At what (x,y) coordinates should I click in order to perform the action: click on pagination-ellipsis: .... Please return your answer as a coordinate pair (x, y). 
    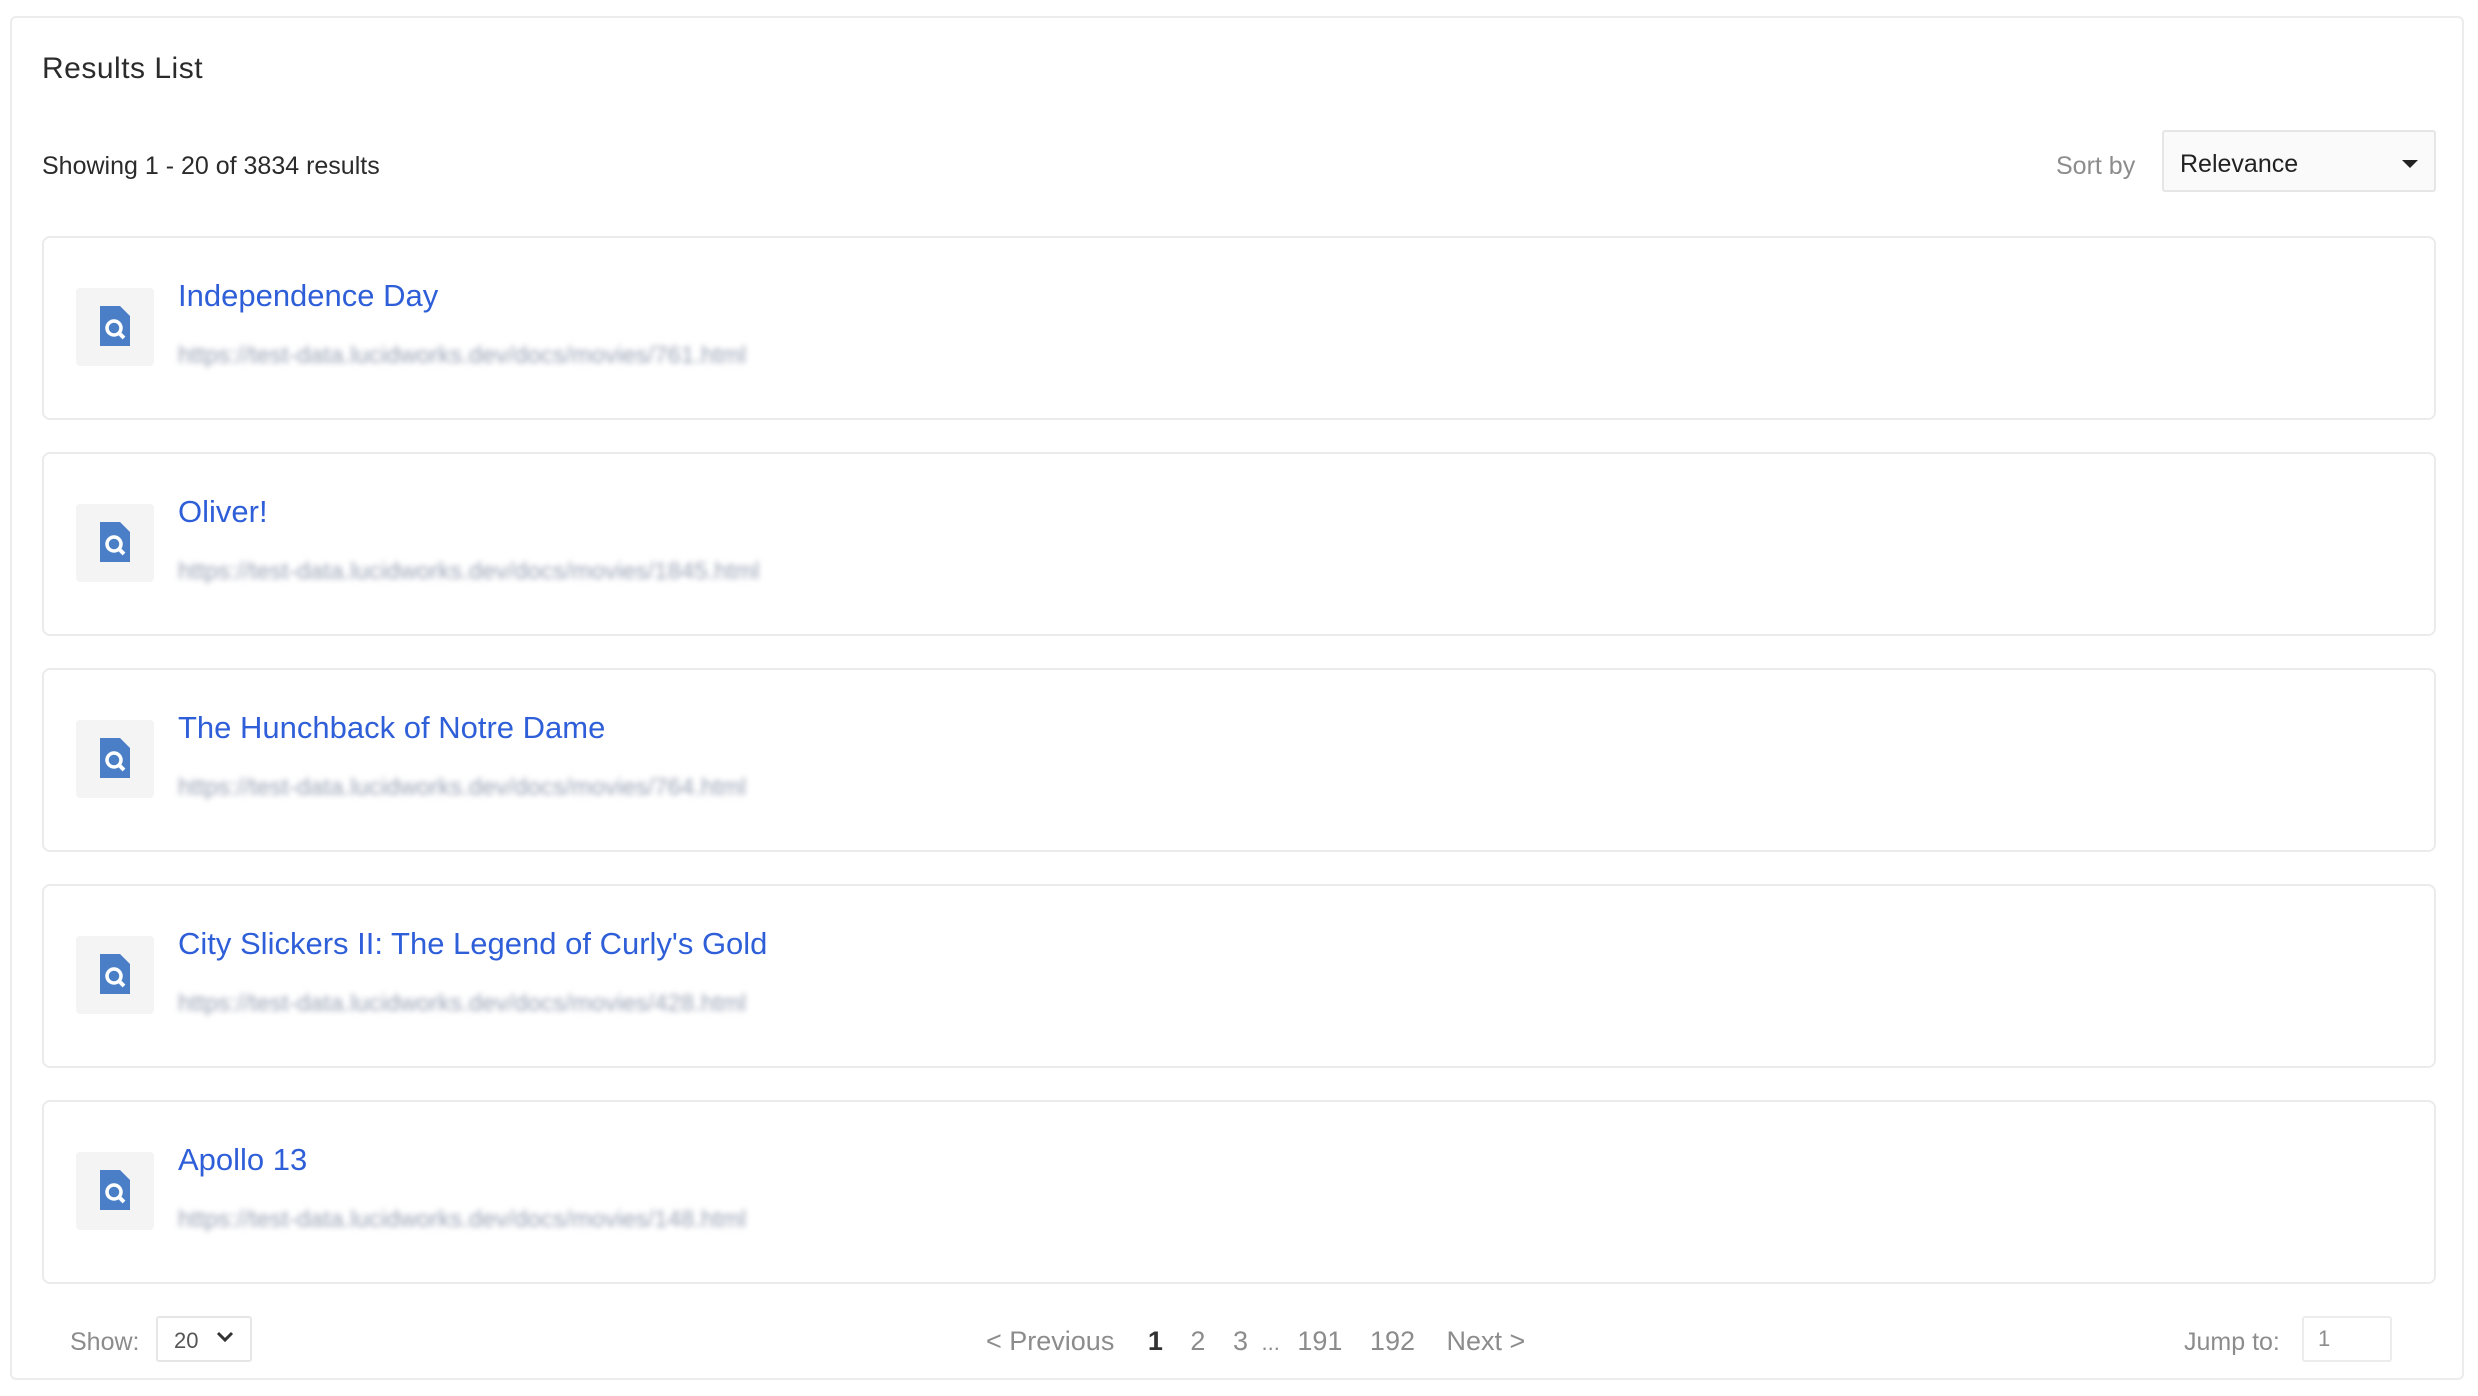
    Looking at the image, I should click on (1270, 1342).